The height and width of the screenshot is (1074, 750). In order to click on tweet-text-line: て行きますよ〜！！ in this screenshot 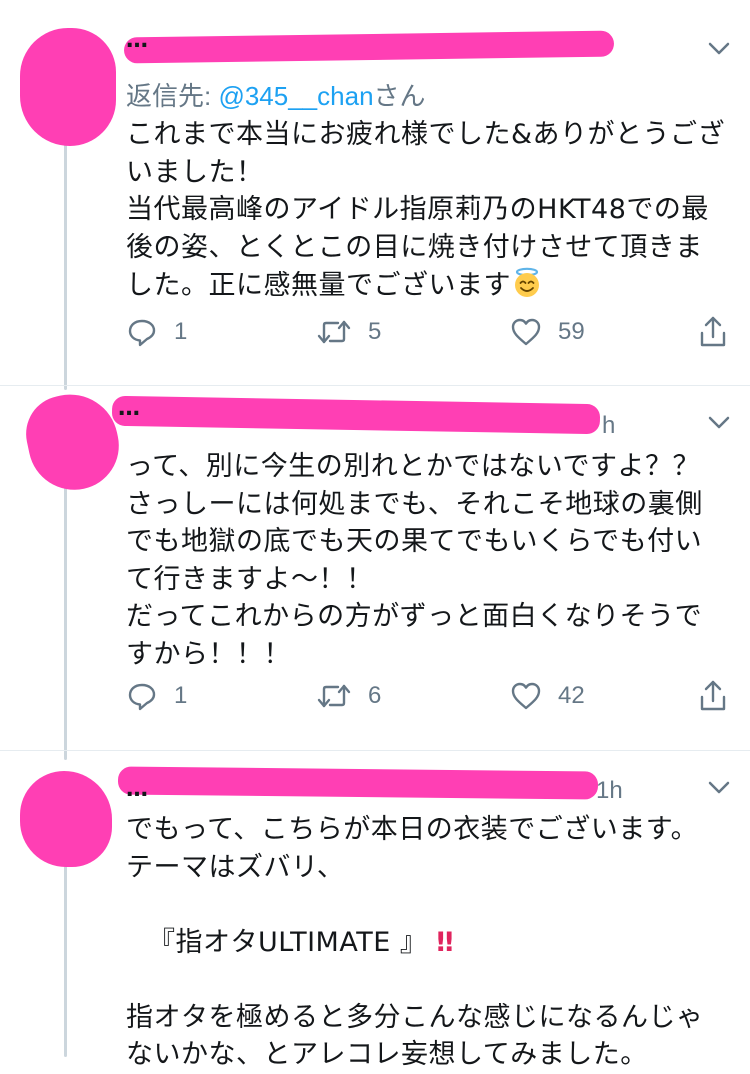, I will do `click(250, 579)`.